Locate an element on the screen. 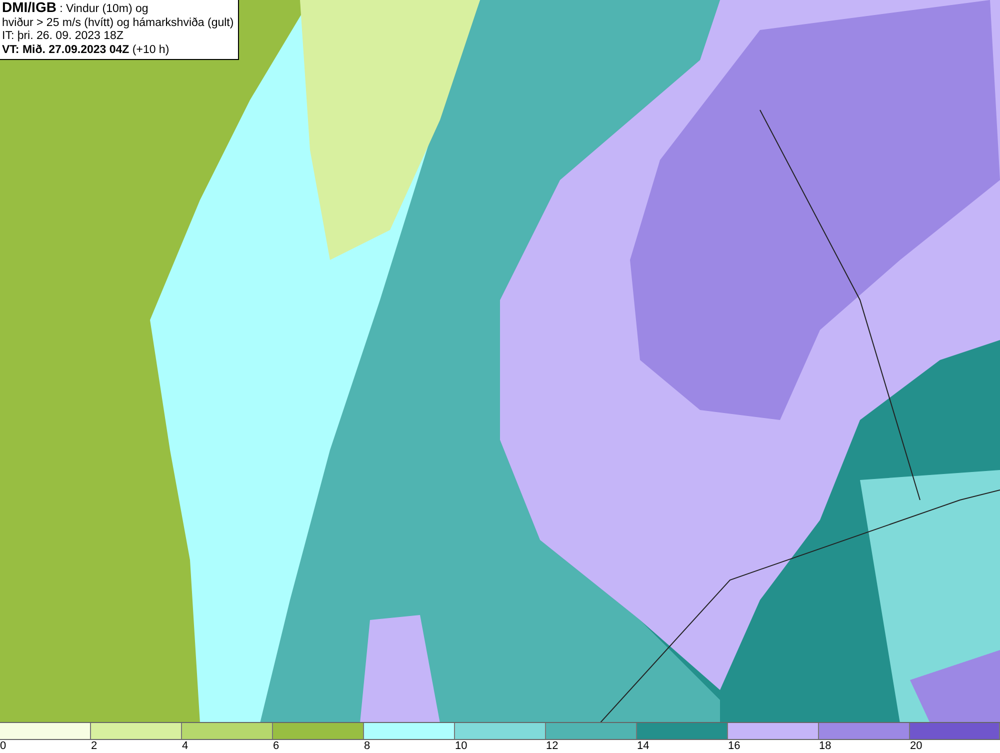 Image resolution: width=1000 pixels, height=753 pixels. legend-label: 12 is located at coordinates (552, 746).